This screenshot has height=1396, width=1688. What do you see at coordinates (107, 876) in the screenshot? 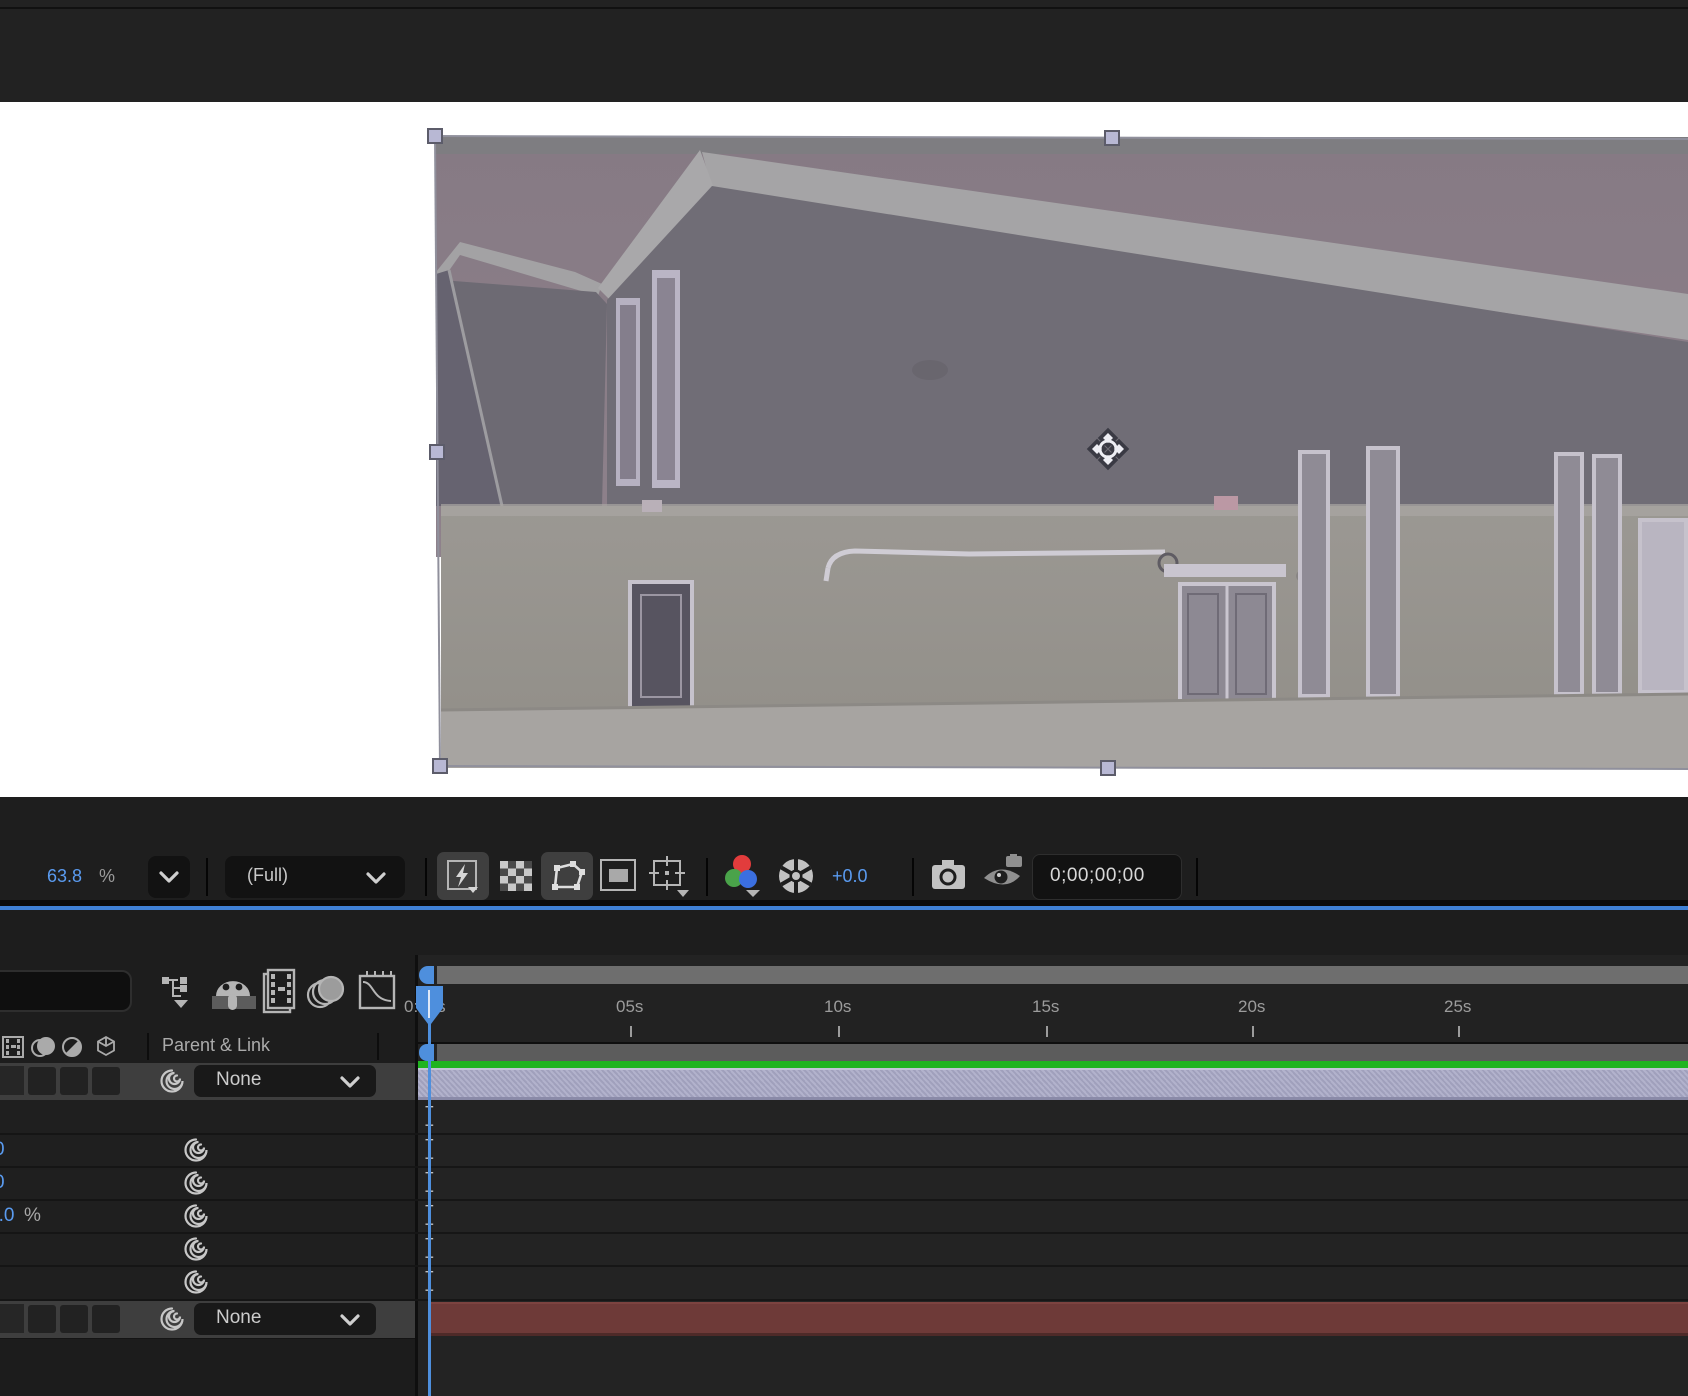
I see `magnification-unit: %` at bounding box center [107, 876].